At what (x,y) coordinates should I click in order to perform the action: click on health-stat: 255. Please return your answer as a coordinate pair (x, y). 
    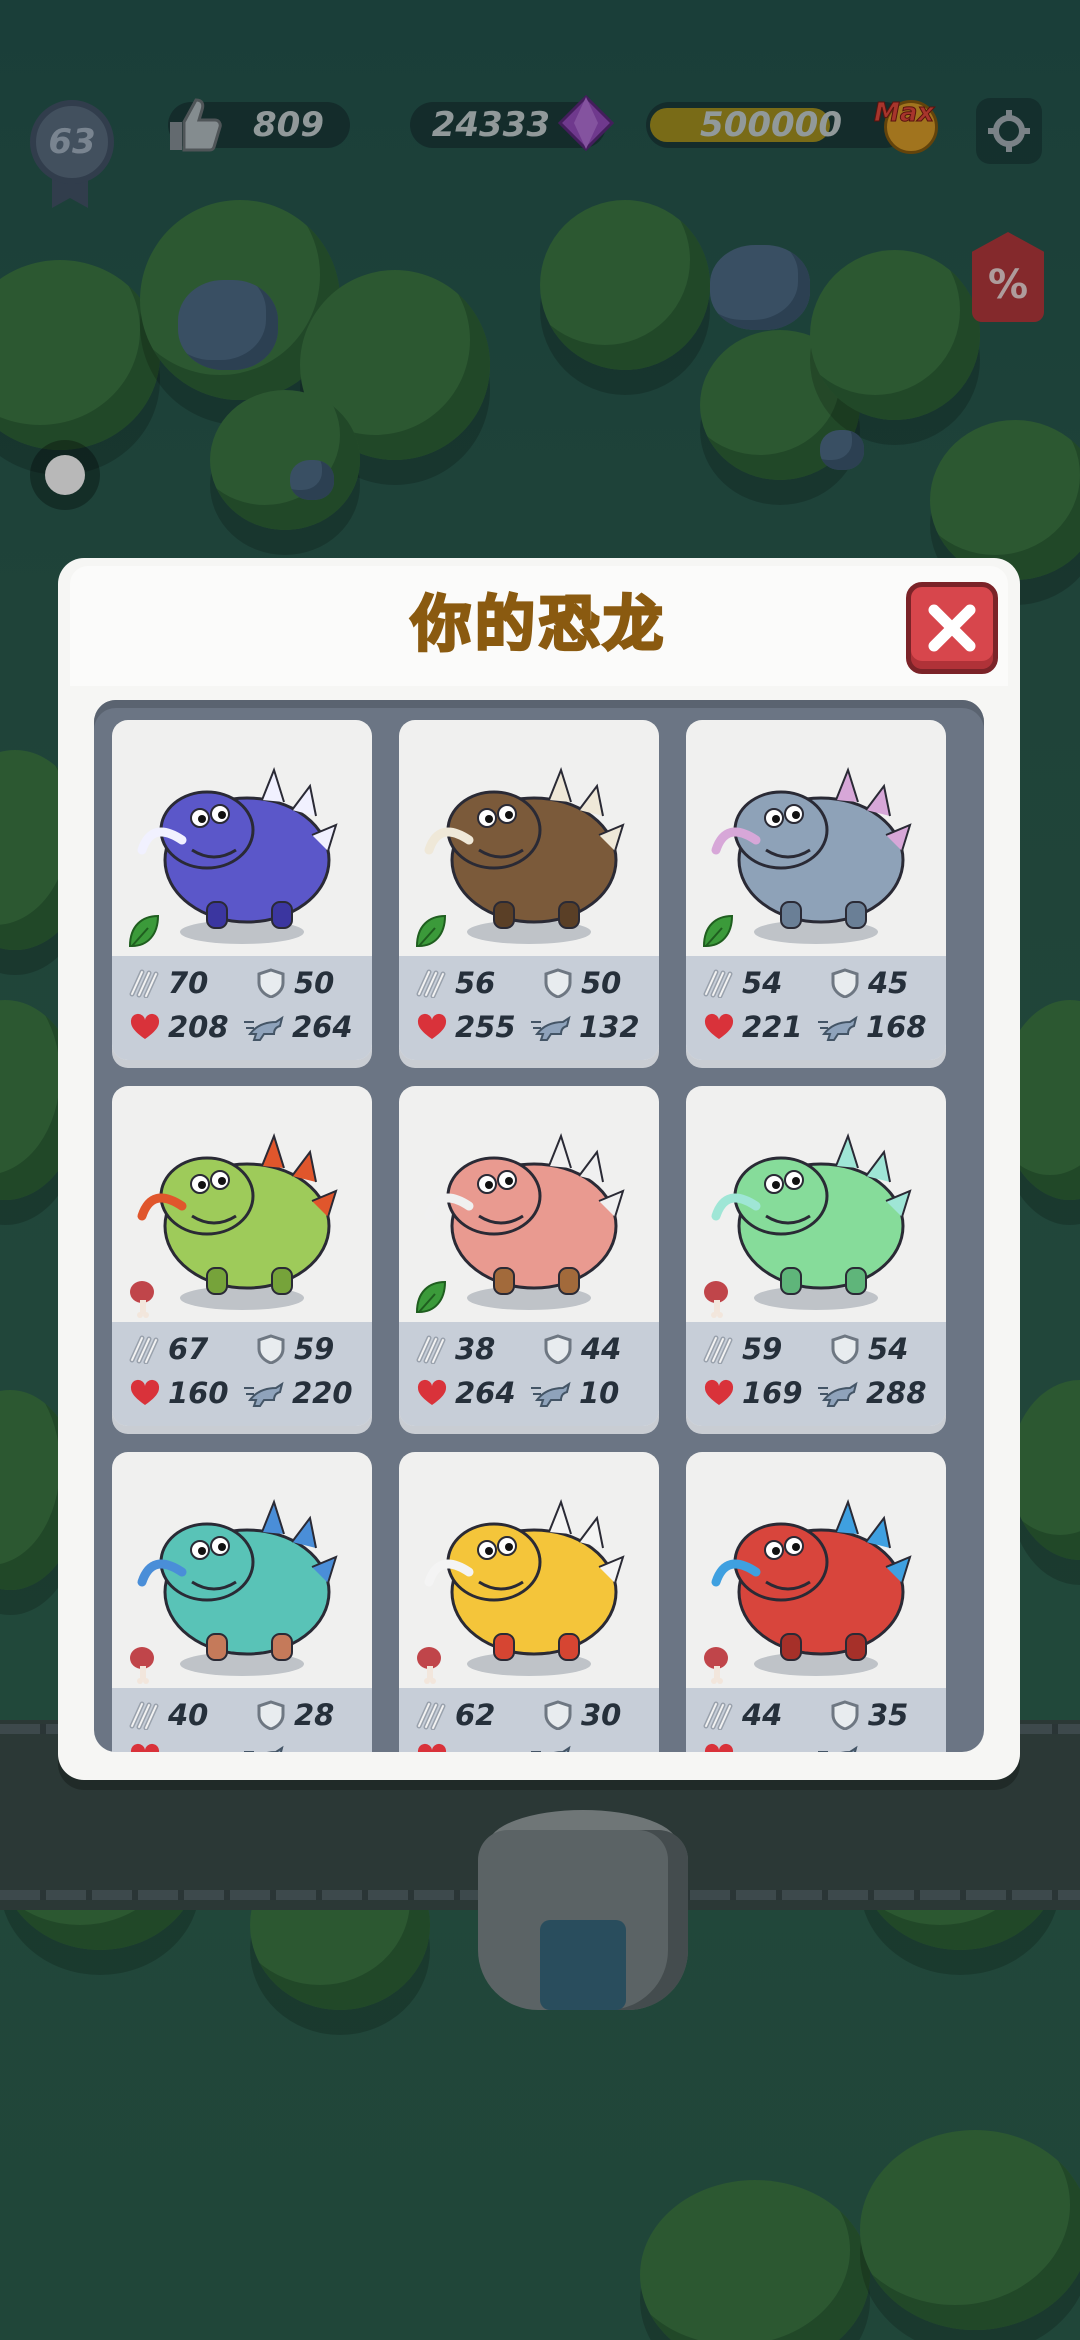
    Looking at the image, I should click on (465, 1027).